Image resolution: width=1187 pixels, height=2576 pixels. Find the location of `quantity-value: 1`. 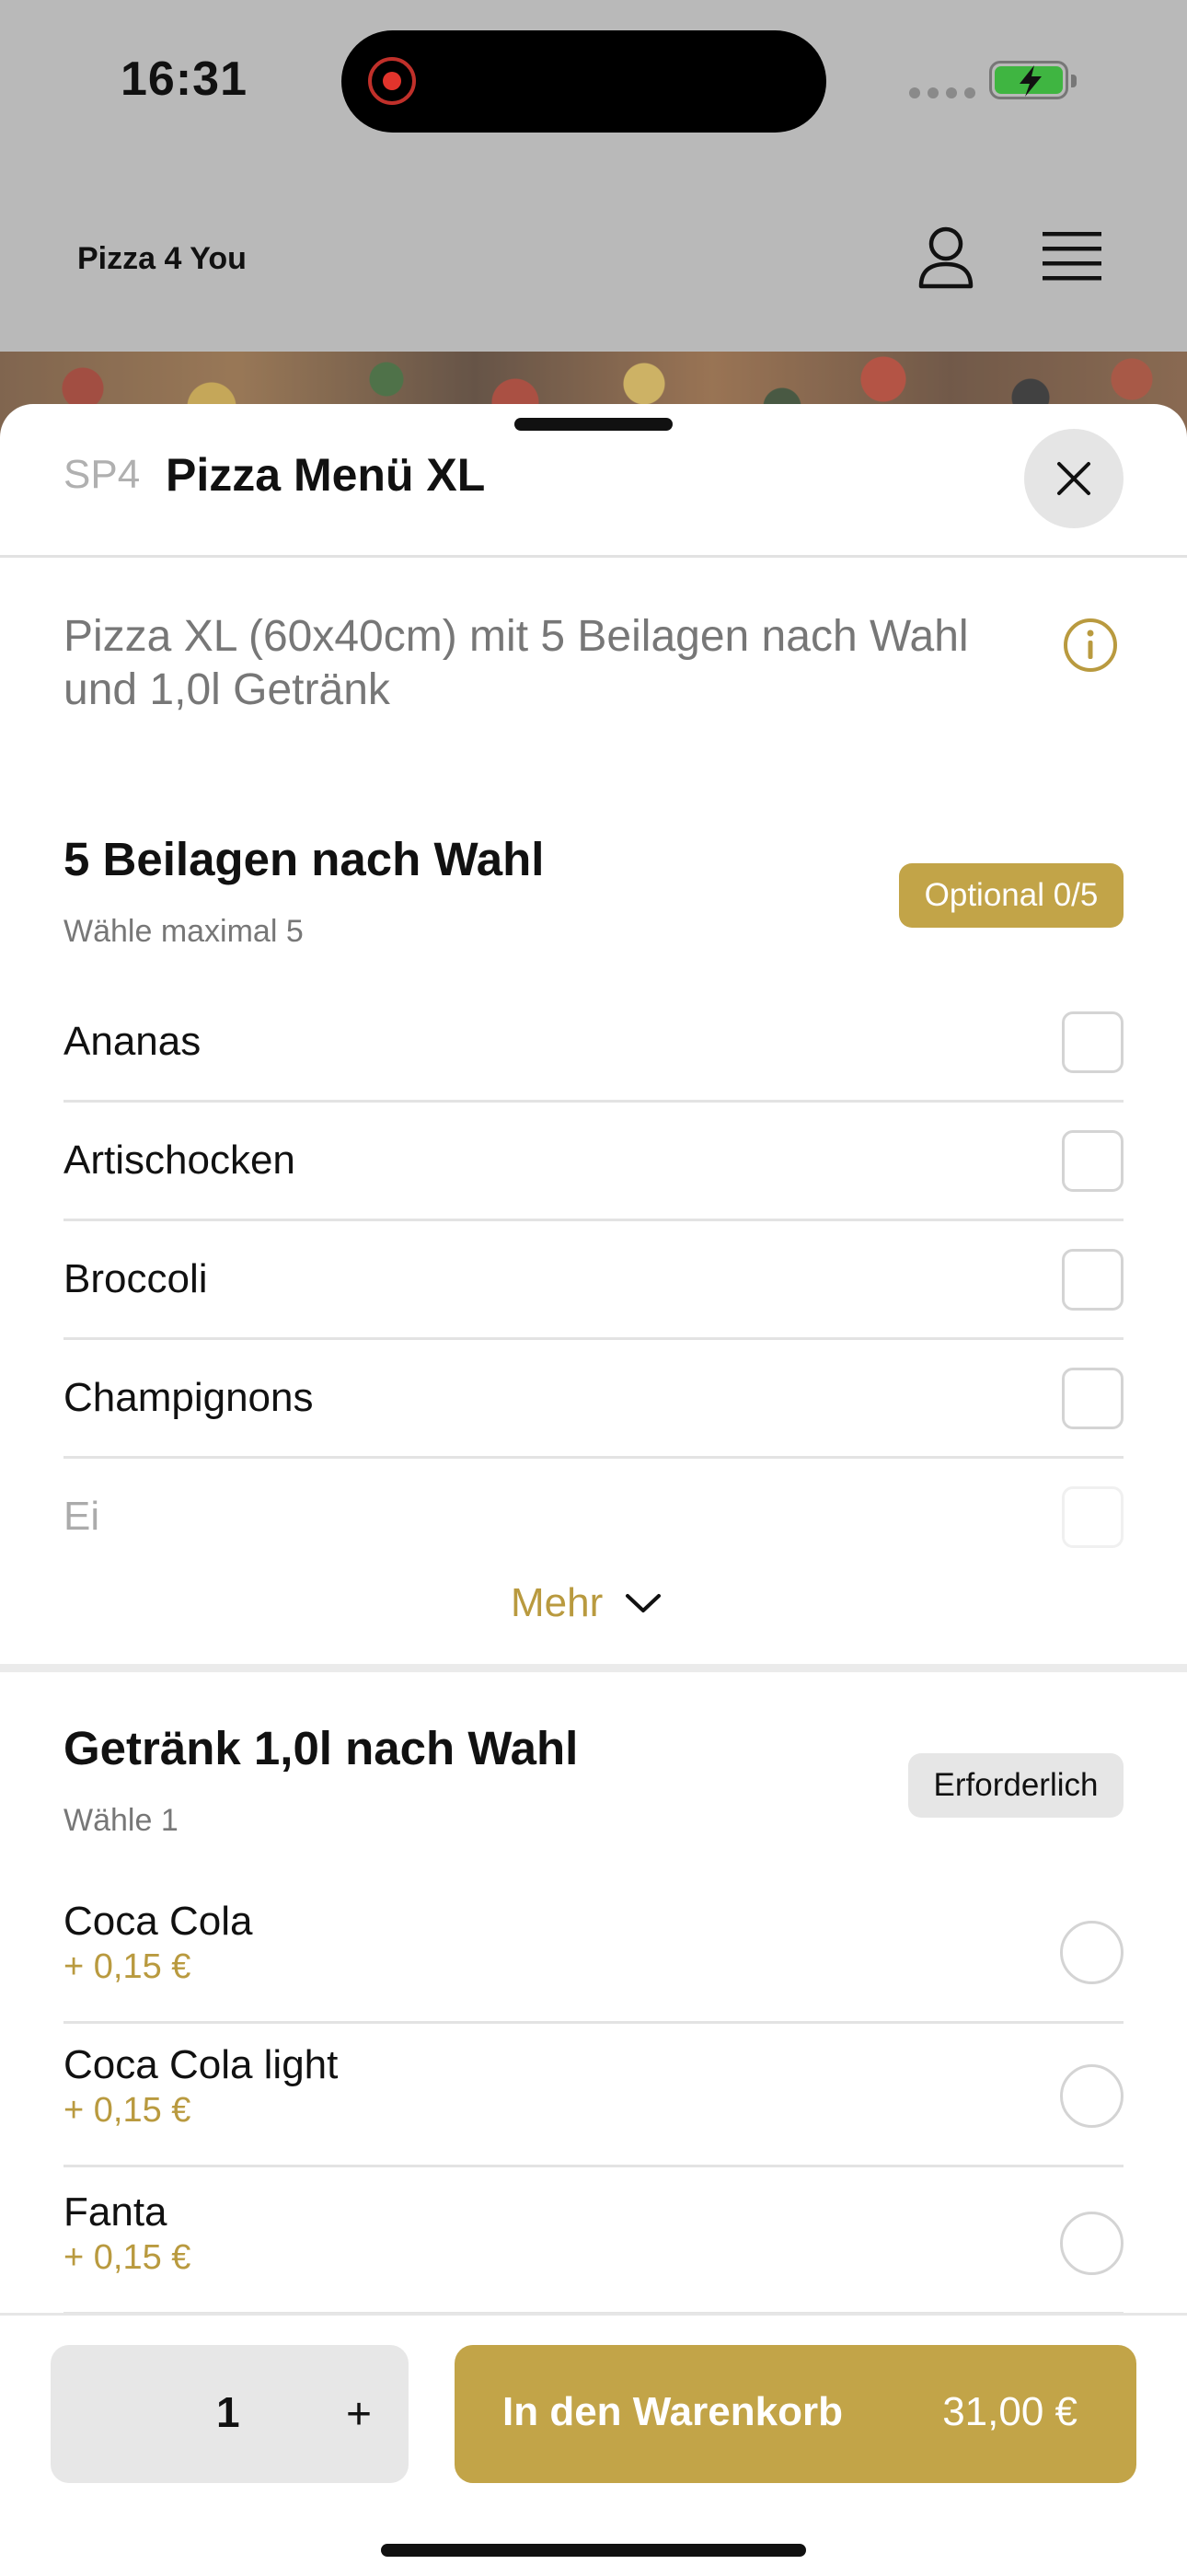

quantity-value: 1 is located at coordinates (228, 2412).